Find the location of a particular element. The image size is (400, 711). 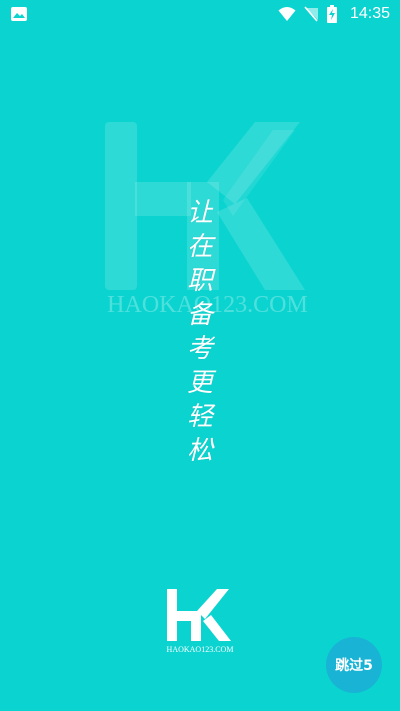

slogan-char: 考 is located at coordinates (199, 349).